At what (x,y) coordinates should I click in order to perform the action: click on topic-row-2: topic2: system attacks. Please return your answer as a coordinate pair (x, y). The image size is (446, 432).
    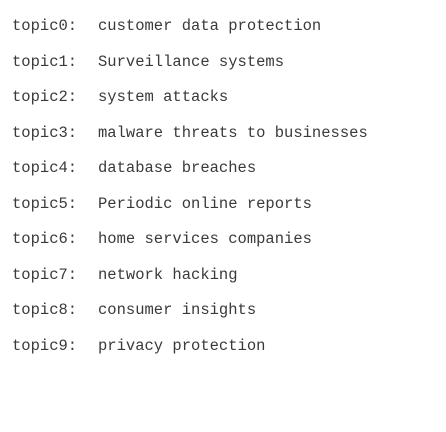
    Looking at the image, I should click on (190, 102).